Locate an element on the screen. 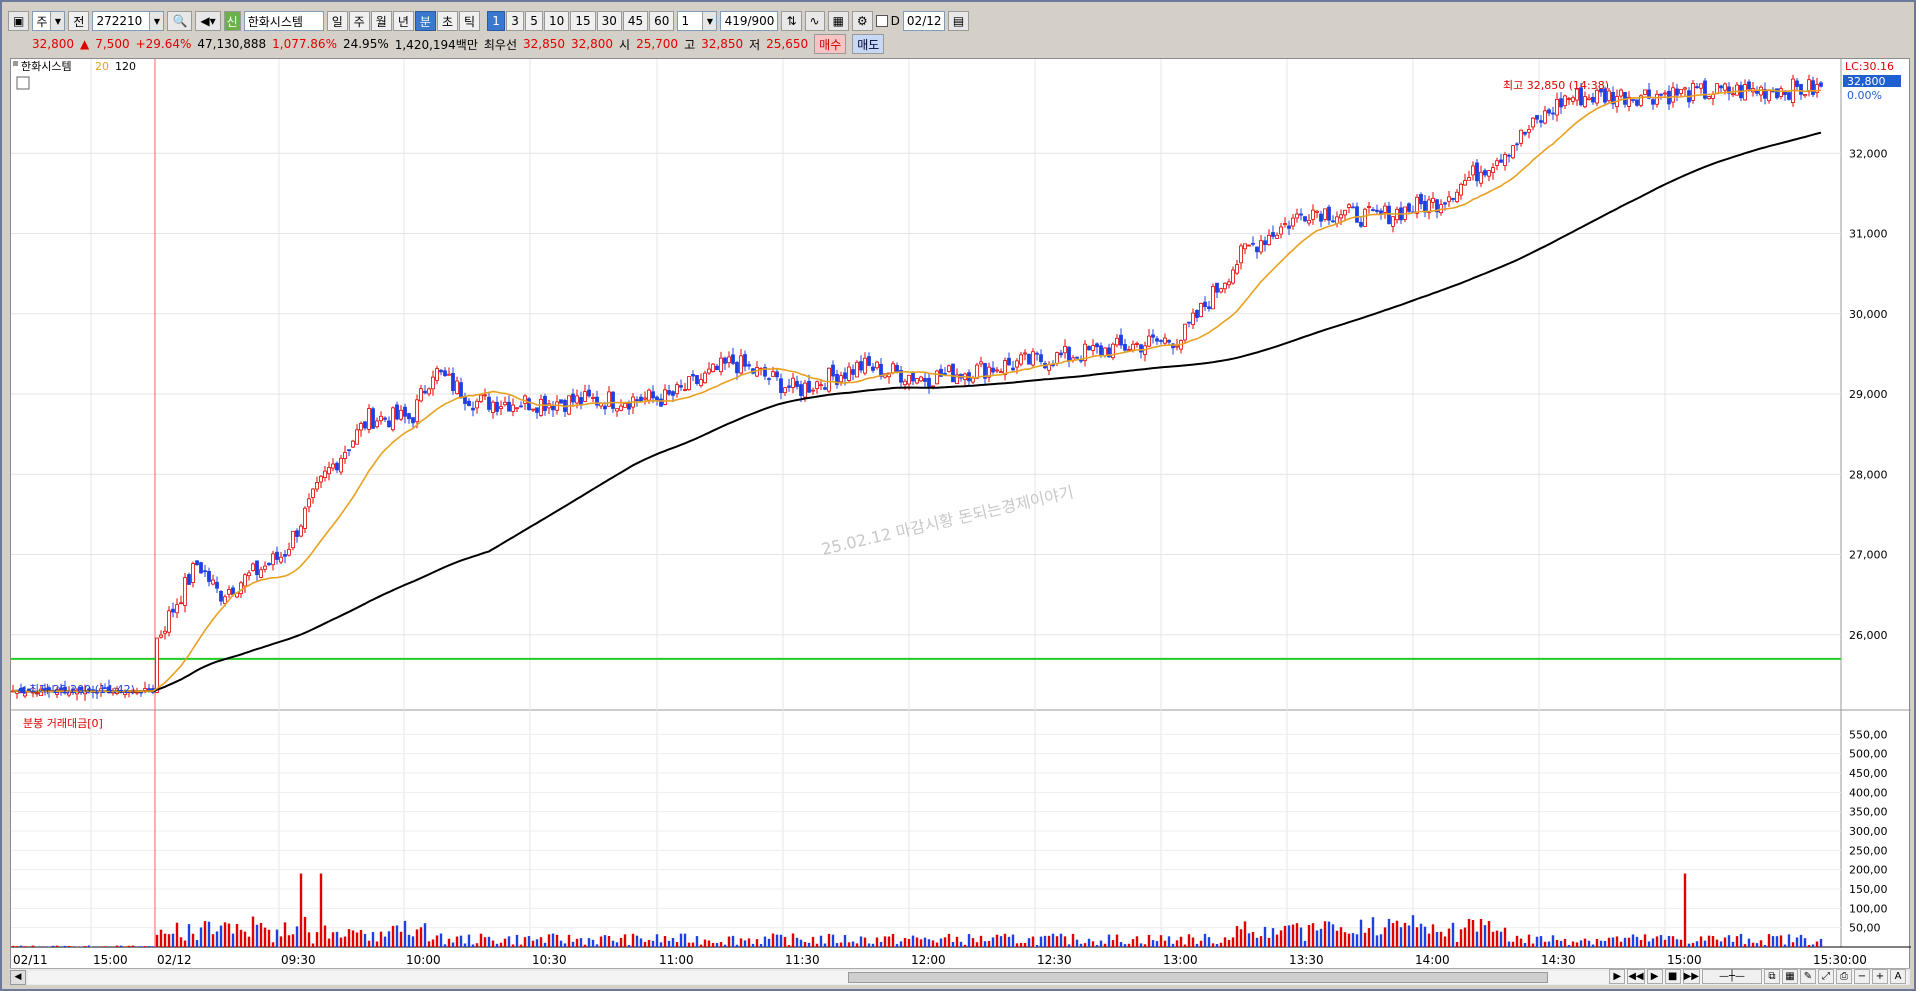 This screenshot has height=991, width=1916. line-tool-icon: ∿ is located at coordinates (814, 21).